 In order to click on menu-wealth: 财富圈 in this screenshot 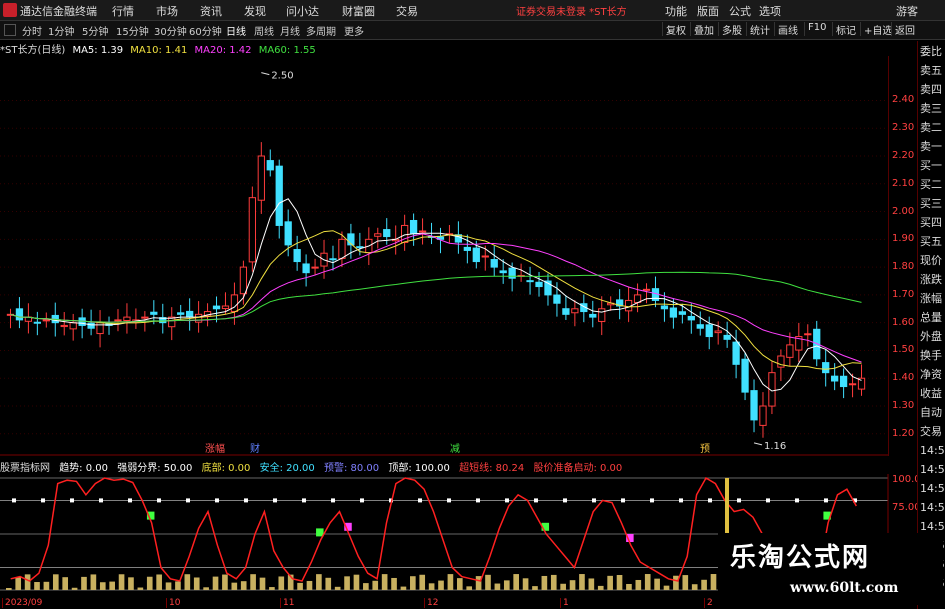, I will do `click(358, 11)`.